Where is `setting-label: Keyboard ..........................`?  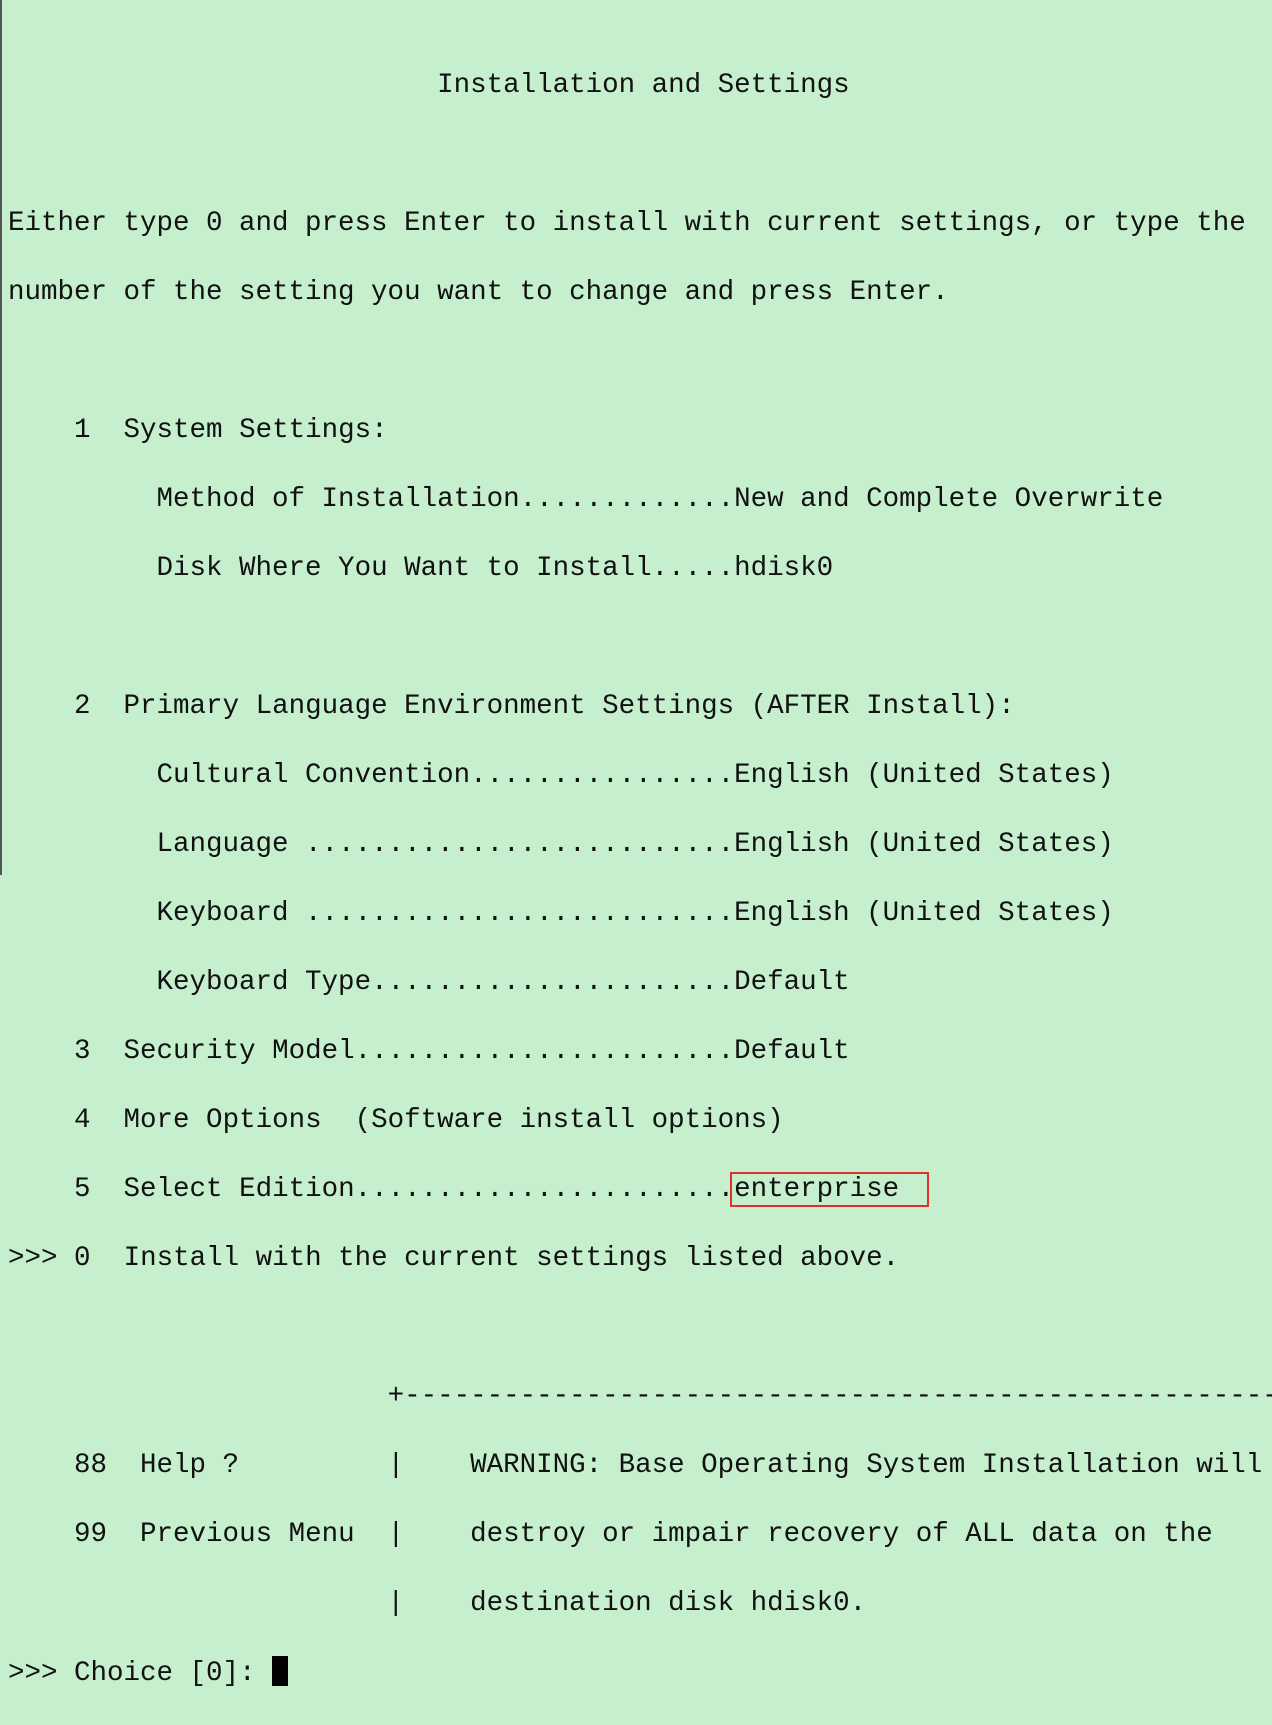
setting-label: Keyboard .......................... is located at coordinates (445, 913).